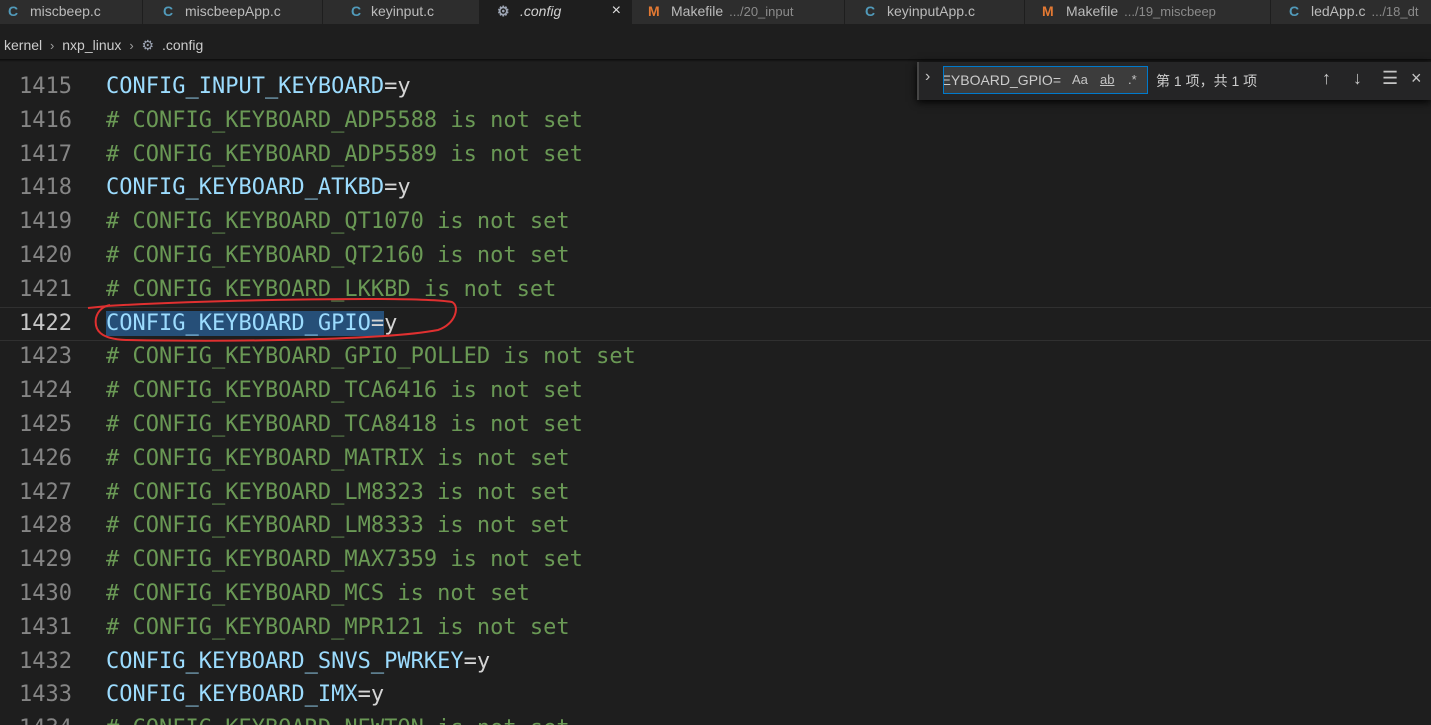 The image size is (1431, 725). What do you see at coordinates (344, 391) in the screenshot?
I see `code-text: # CONFIG_KEYBOARD_TCA6416 is not set` at bounding box center [344, 391].